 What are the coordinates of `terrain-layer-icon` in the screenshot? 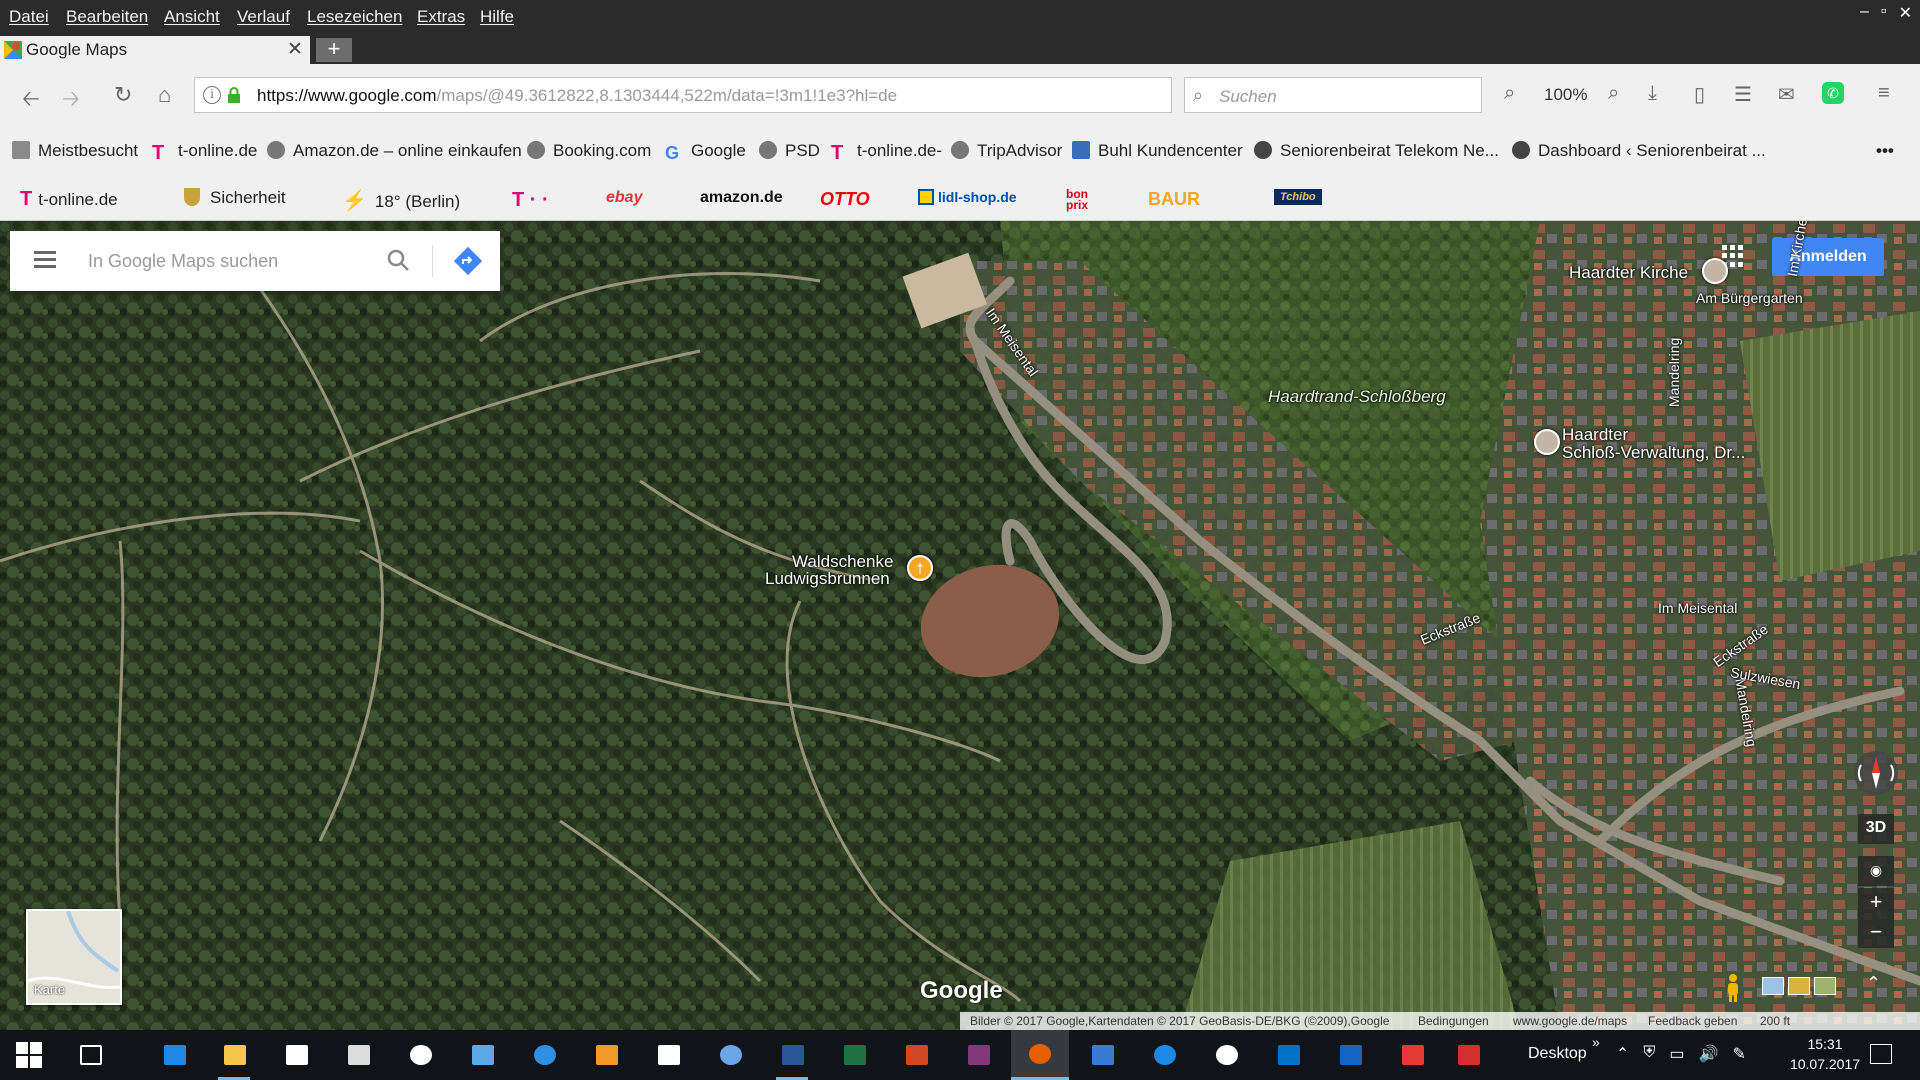 It's located at (1825, 986).